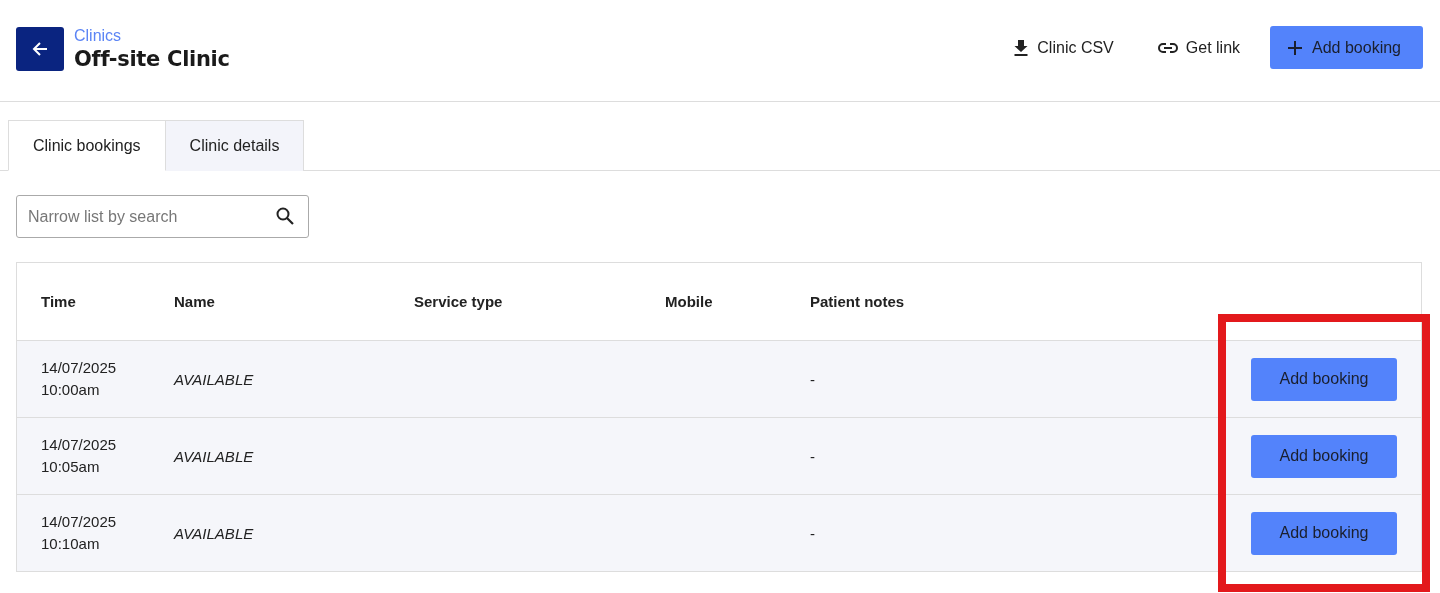 This screenshot has width=1440, height=593. What do you see at coordinates (79, 378) in the screenshot?
I see `time-cell: 14/07/2025 10:00am` at bounding box center [79, 378].